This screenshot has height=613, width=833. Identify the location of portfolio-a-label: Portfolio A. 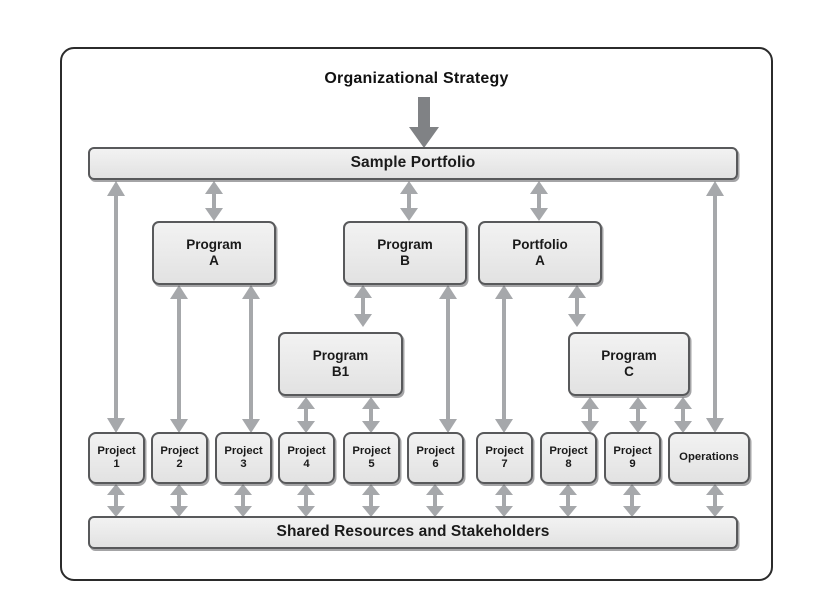
(540, 252).